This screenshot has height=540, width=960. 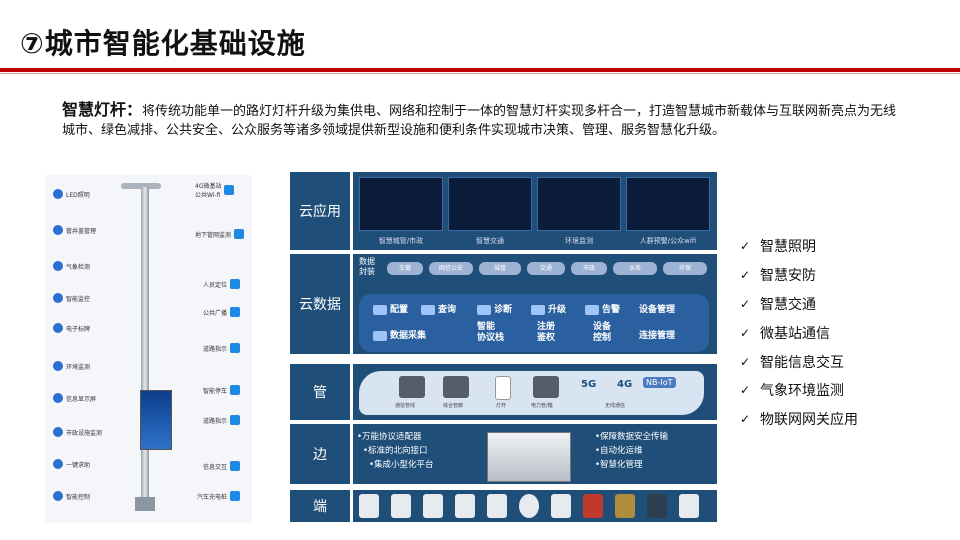 I want to click on 4g-icon: 4G, so click(x=625, y=384).